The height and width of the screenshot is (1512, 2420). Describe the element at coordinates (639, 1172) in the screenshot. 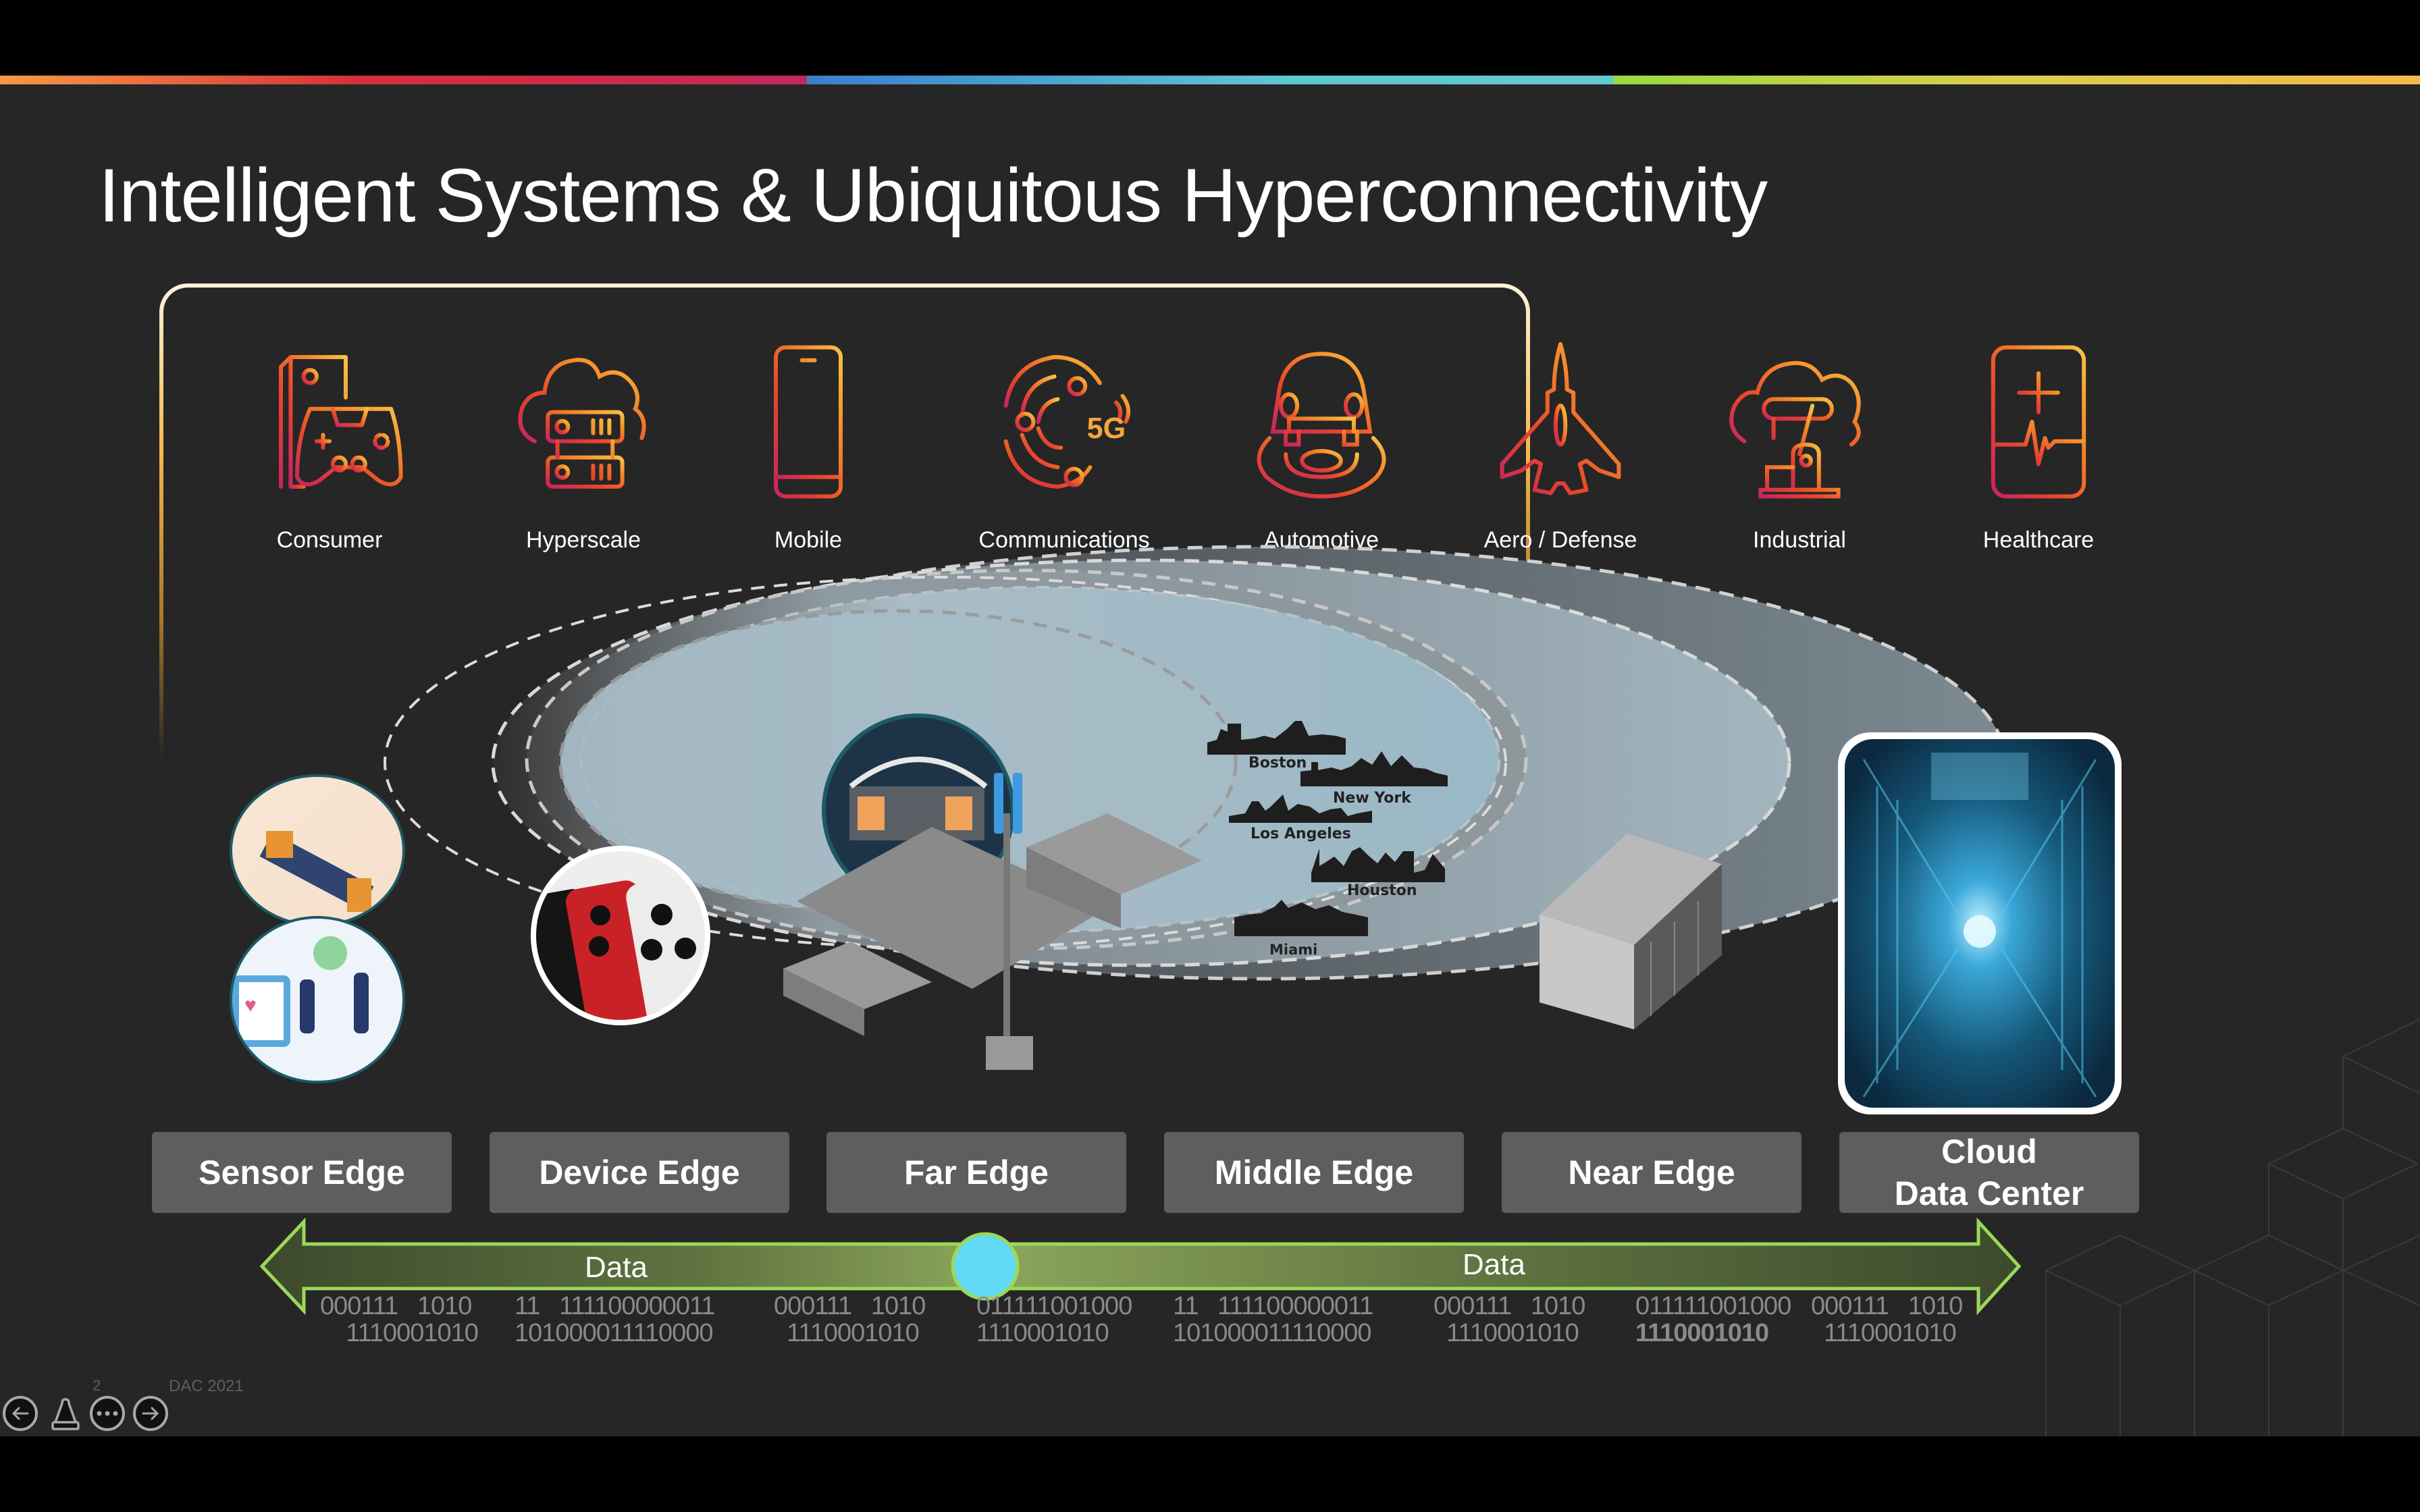

I see `edge-device: Device Edge` at that location.